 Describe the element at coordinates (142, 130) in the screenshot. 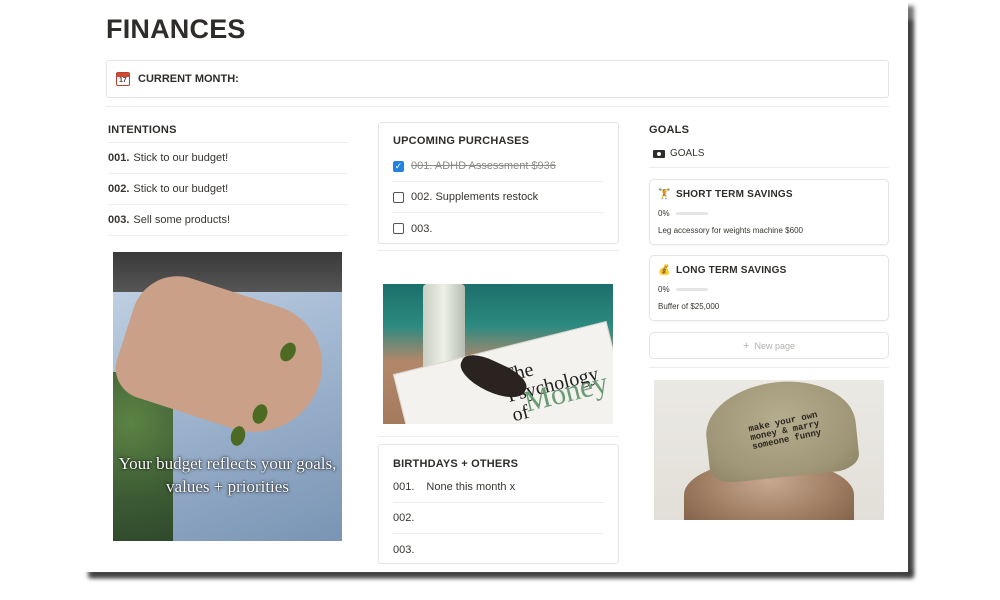

I see `intentions-heading: INTENTIONS` at that location.